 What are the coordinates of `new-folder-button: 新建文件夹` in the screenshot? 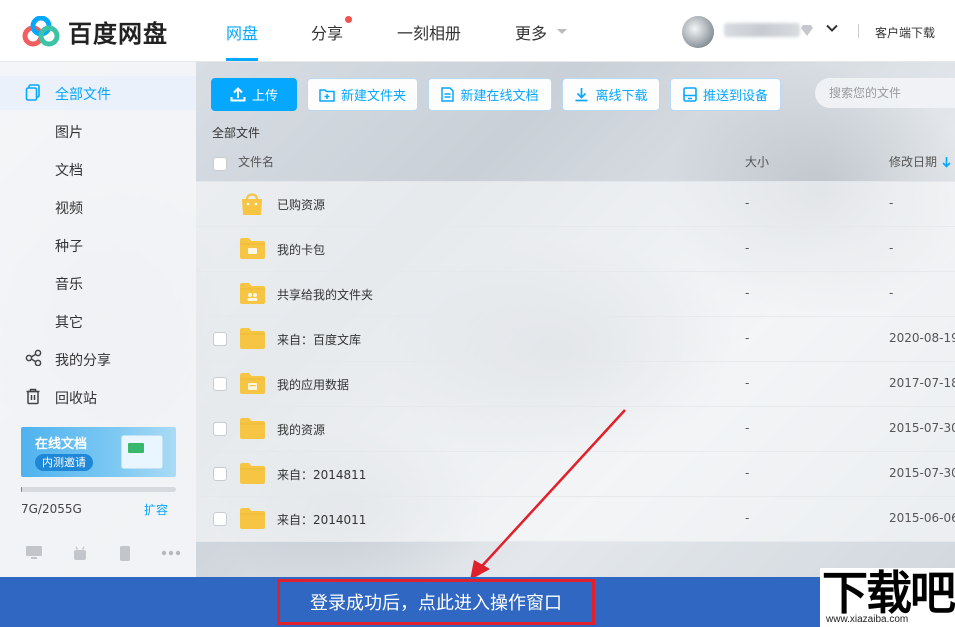 It's located at (362, 94).